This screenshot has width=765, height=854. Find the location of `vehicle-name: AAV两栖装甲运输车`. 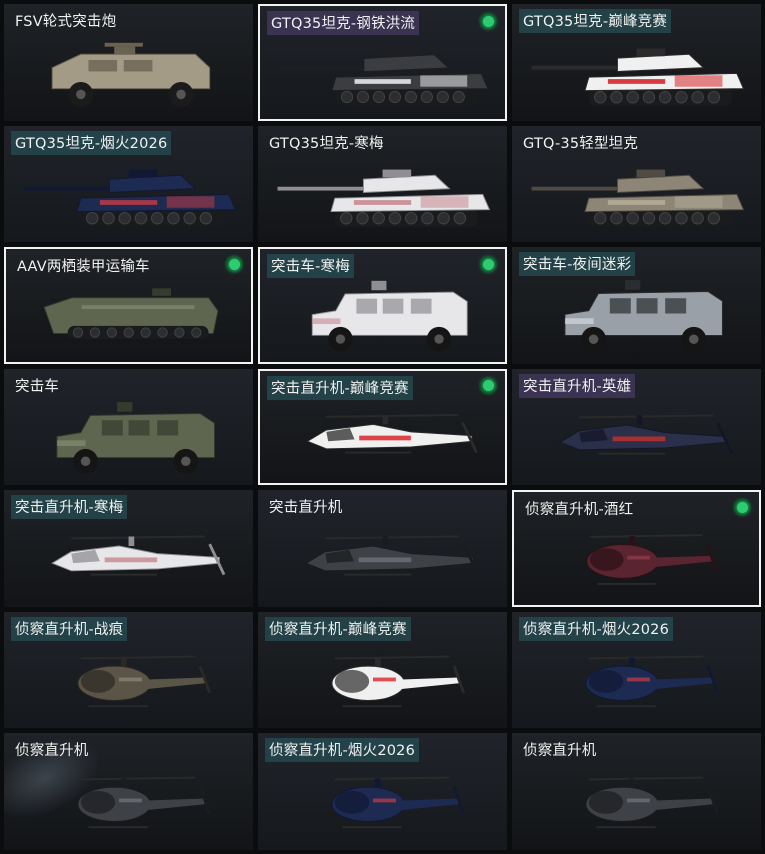

vehicle-name: AAV两栖装甲运输车 is located at coordinates (83, 267).